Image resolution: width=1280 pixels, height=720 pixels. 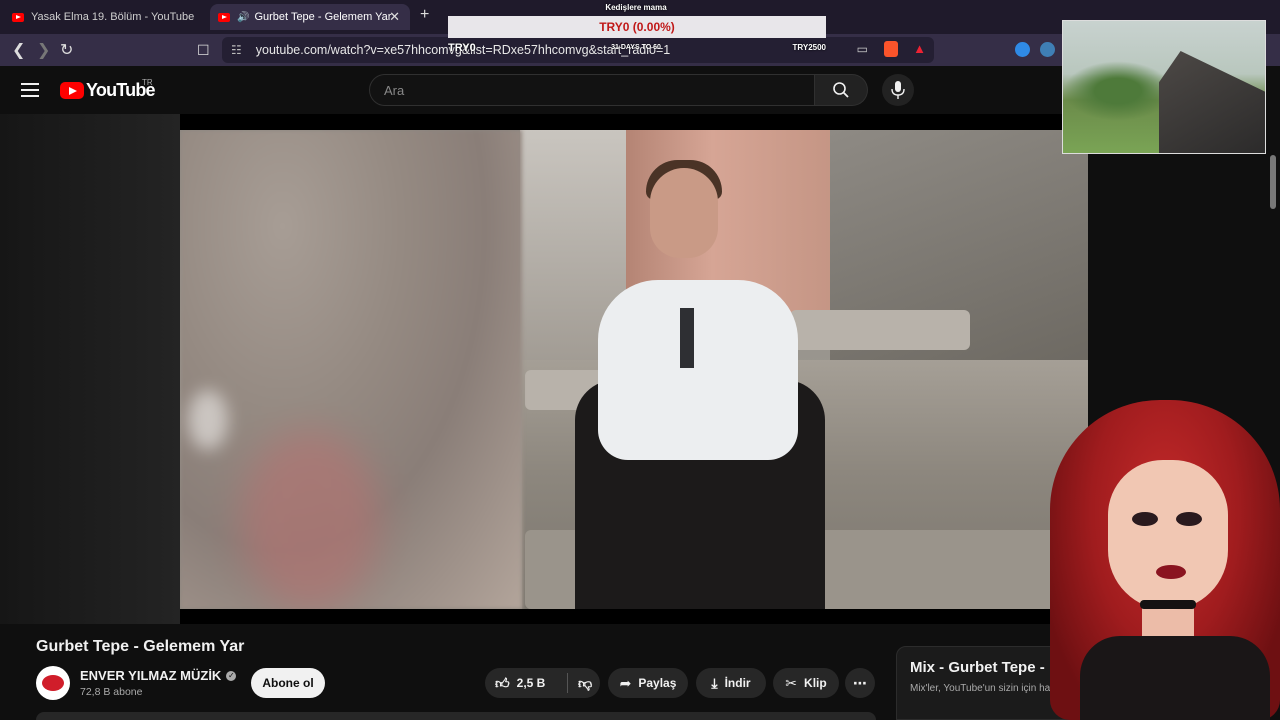 What do you see at coordinates (43, 50) in the screenshot?
I see `forward-icon: ❯` at bounding box center [43, 50].